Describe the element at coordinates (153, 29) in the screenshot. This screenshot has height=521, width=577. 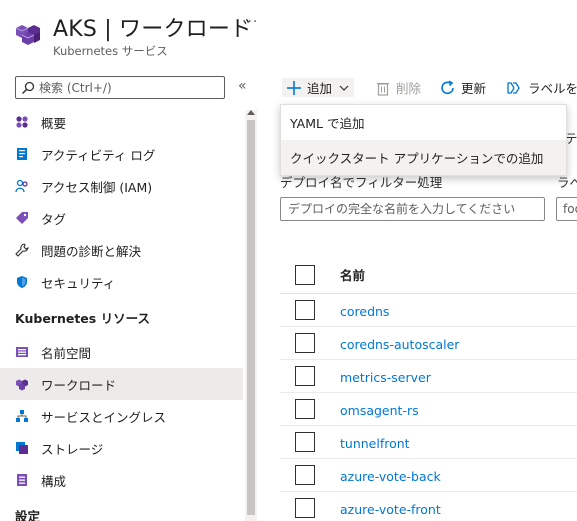
I see `page-title: AKS | ワークロード` at that location.